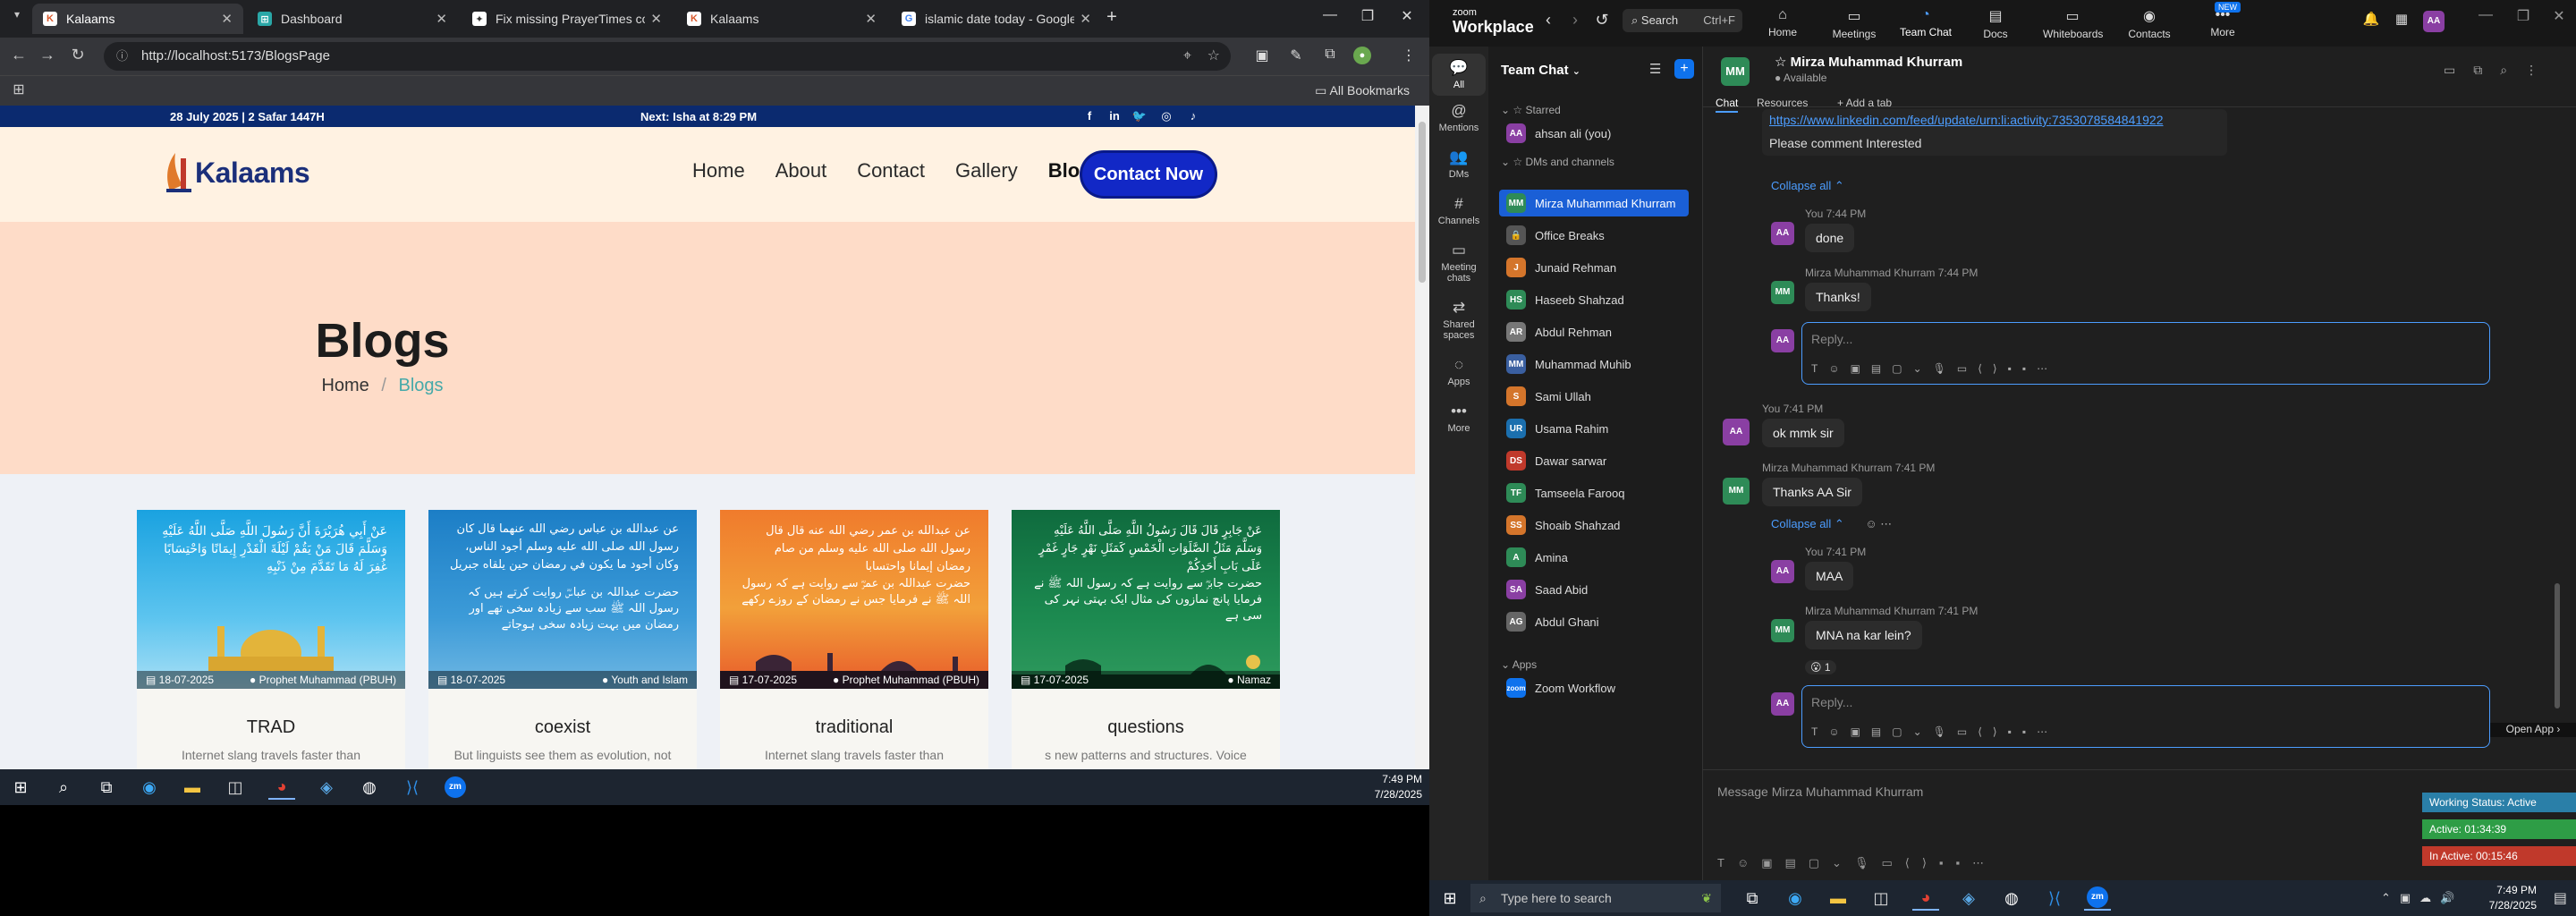 The width and height of the screenshot is (2576, 916). I want to click on blog-card-title: traditional, so click(854, 727).